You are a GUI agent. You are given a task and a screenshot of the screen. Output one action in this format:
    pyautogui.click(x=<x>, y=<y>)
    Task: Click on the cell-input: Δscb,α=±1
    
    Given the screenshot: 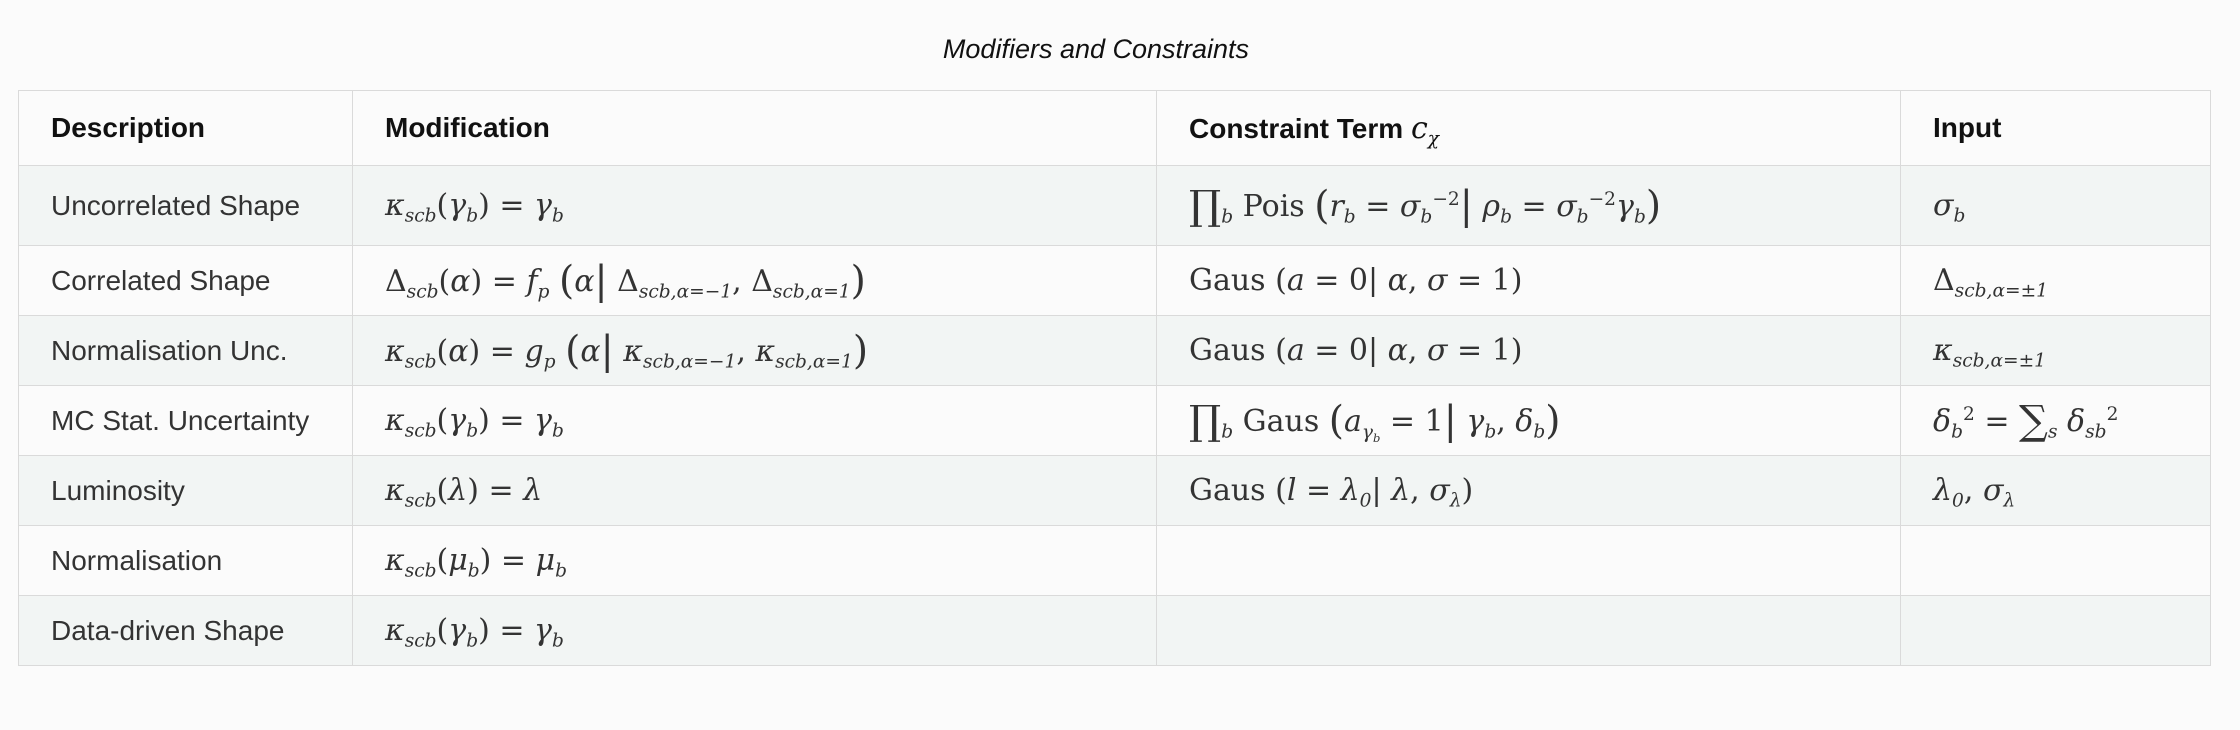 What is the action you would take?
    pyautogui.click(x=2055, y=280)
    